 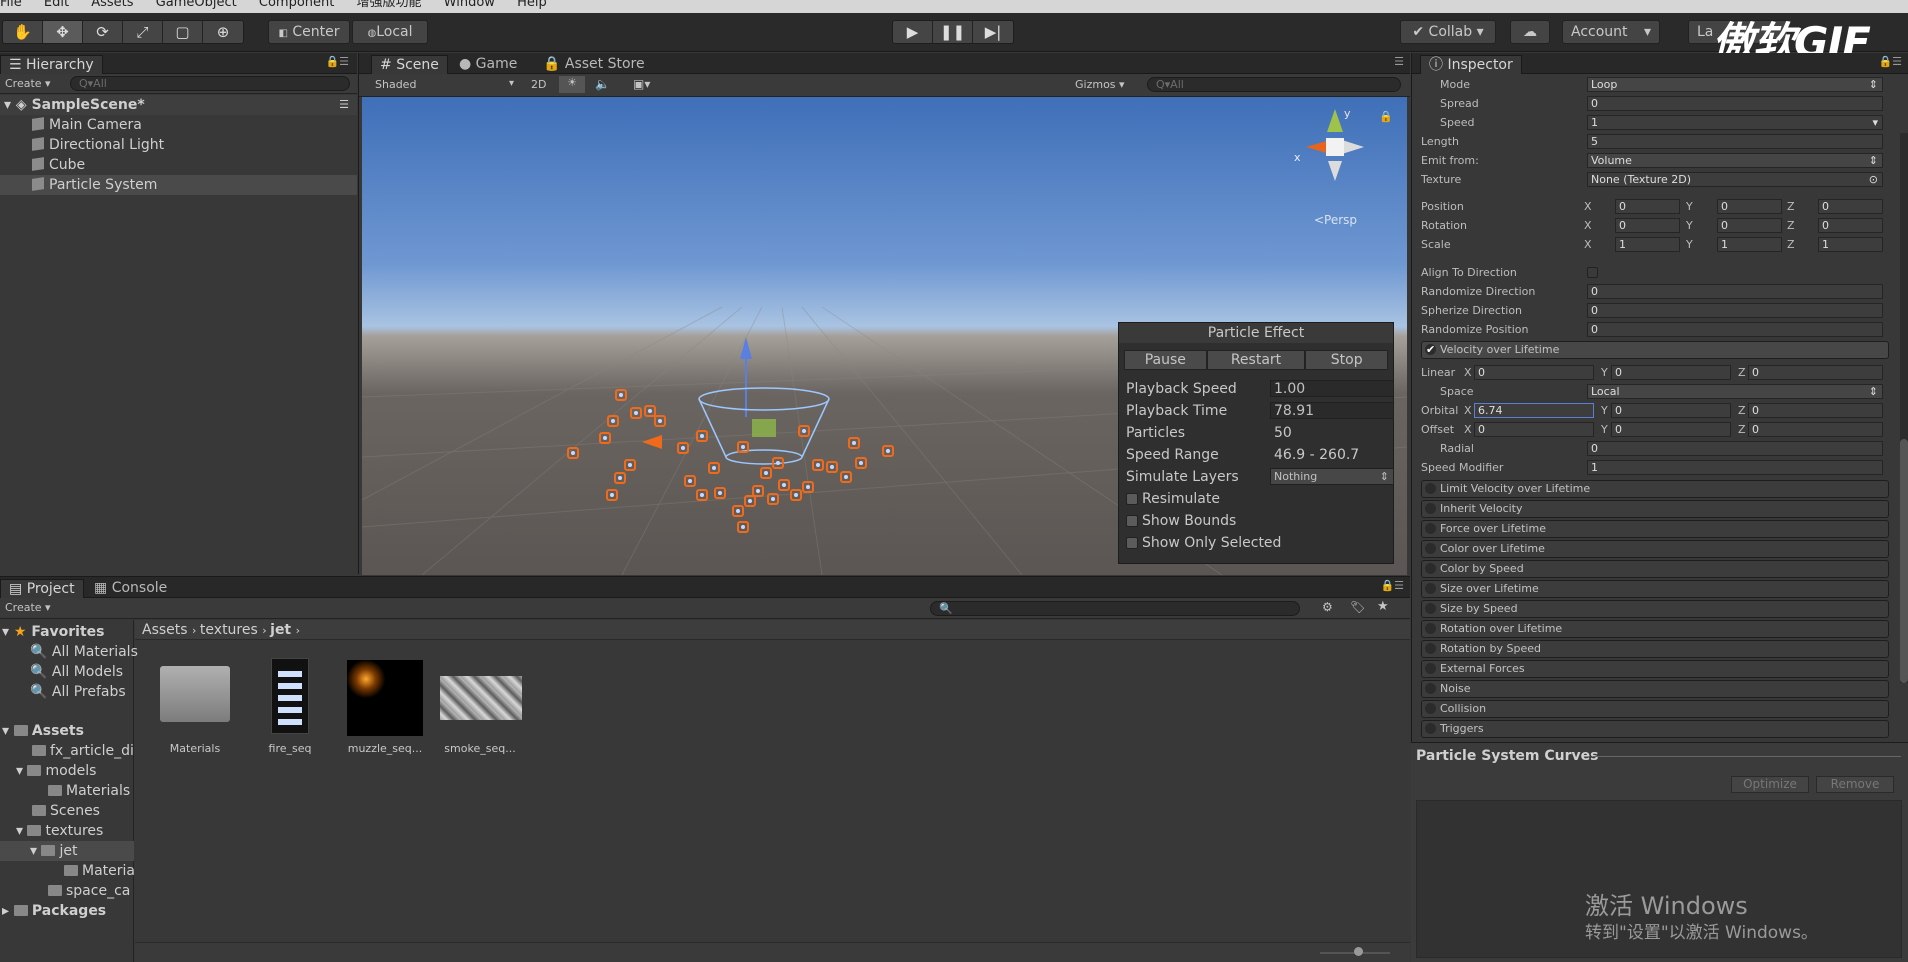 I want to click on asset-materials: Materials, so click(x=195, y=748).